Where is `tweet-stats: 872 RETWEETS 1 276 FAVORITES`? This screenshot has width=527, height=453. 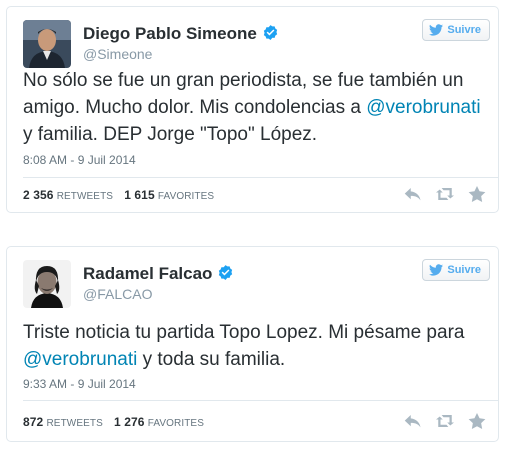
tweet-stats: 872 RETWEETS 1 276 FAVORITES is located at coordinates (117, 422).